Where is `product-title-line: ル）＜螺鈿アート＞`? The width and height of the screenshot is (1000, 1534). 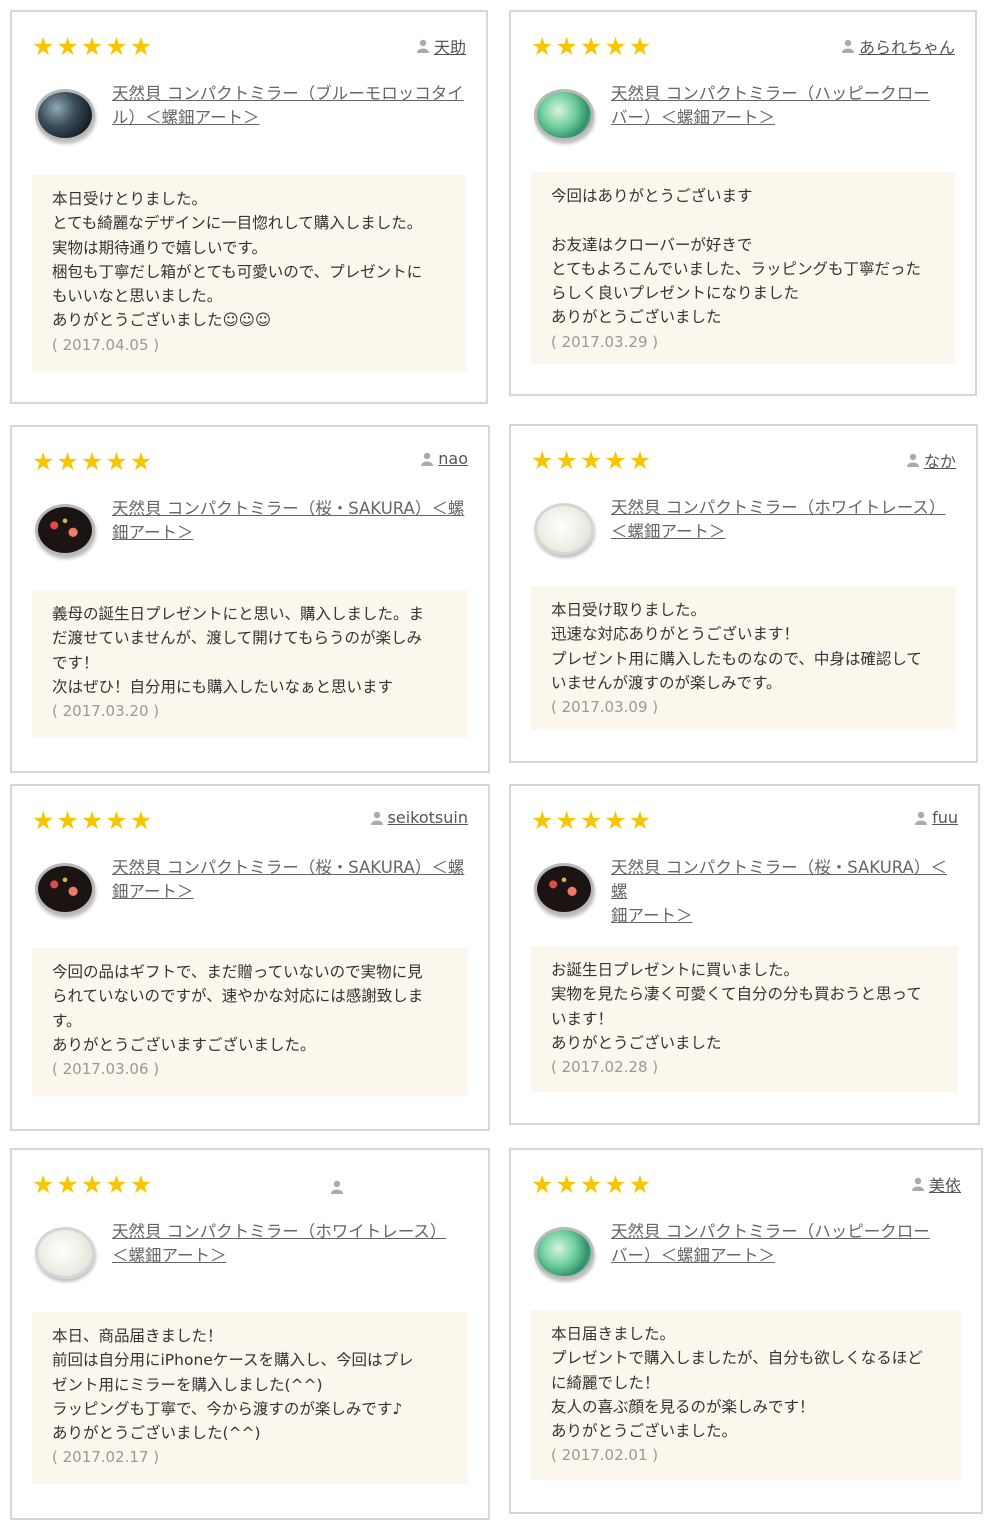 product-title-line: ル）＜螺鈿アート＞ is located at coordinates (186, 117).